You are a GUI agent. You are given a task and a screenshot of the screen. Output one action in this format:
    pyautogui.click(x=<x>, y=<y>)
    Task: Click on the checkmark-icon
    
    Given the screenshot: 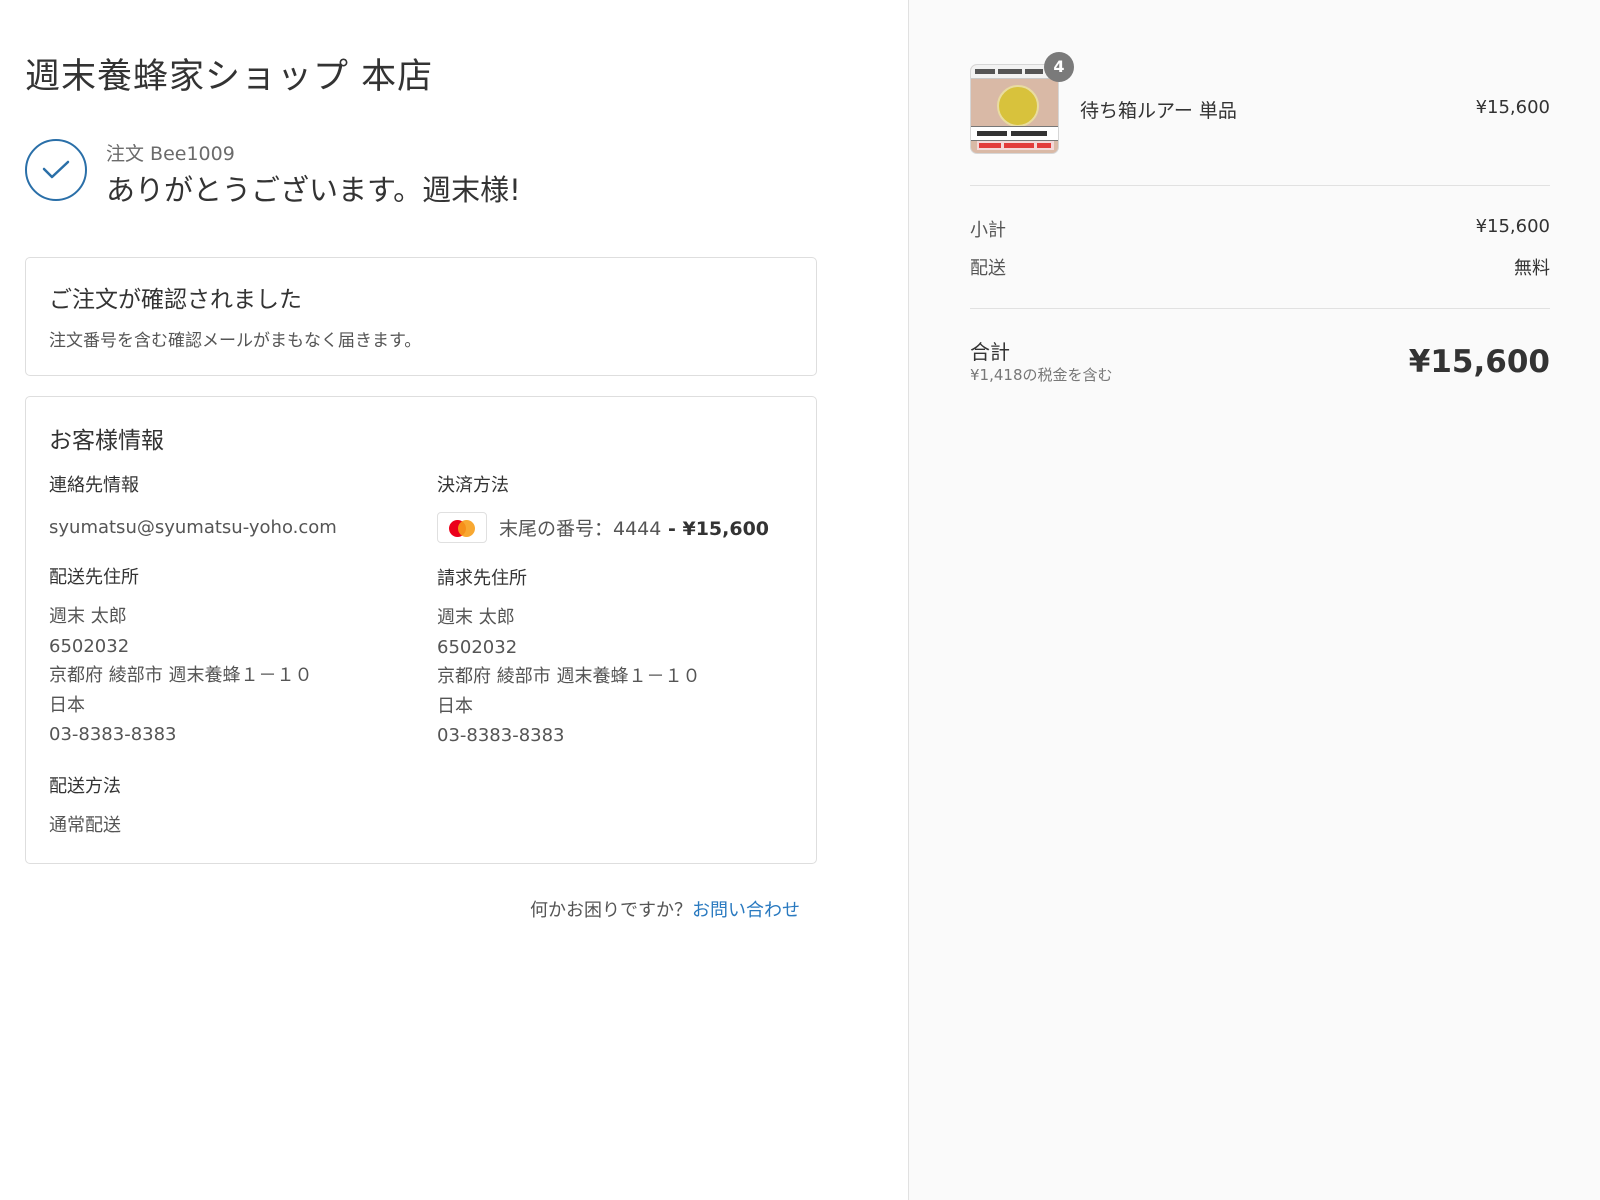 What is the action you would take?
    pyautogui.click(x=56, y=169)
    